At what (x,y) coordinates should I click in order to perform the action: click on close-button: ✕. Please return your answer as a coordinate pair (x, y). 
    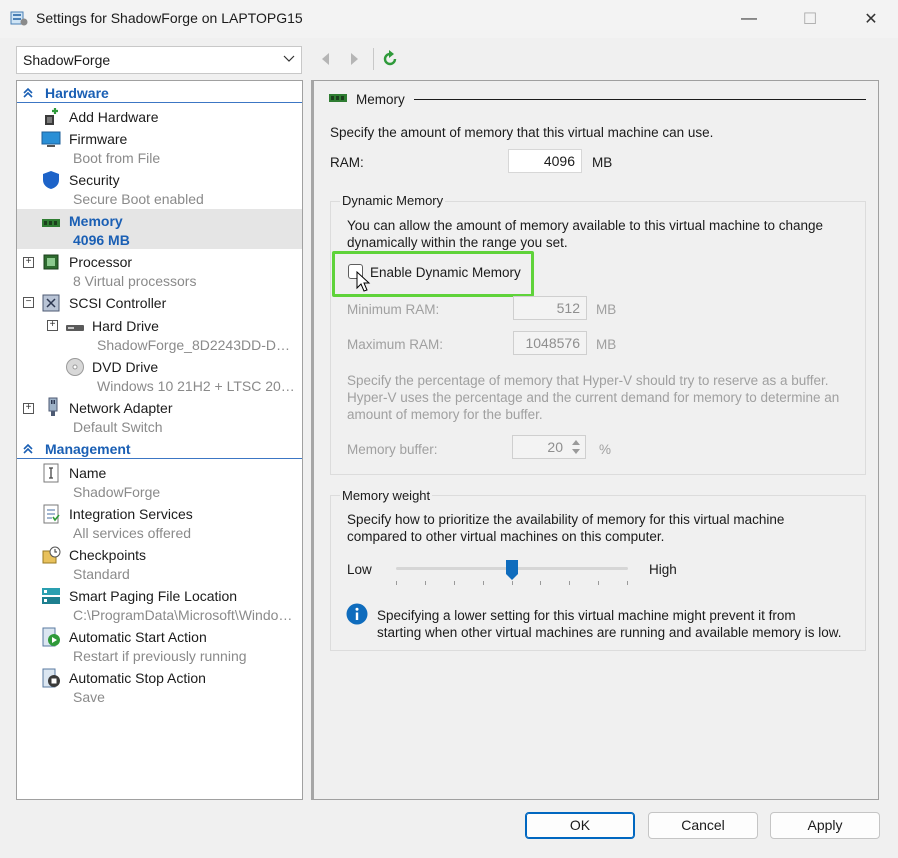
    Looking at the image, I should click on (871, 19).